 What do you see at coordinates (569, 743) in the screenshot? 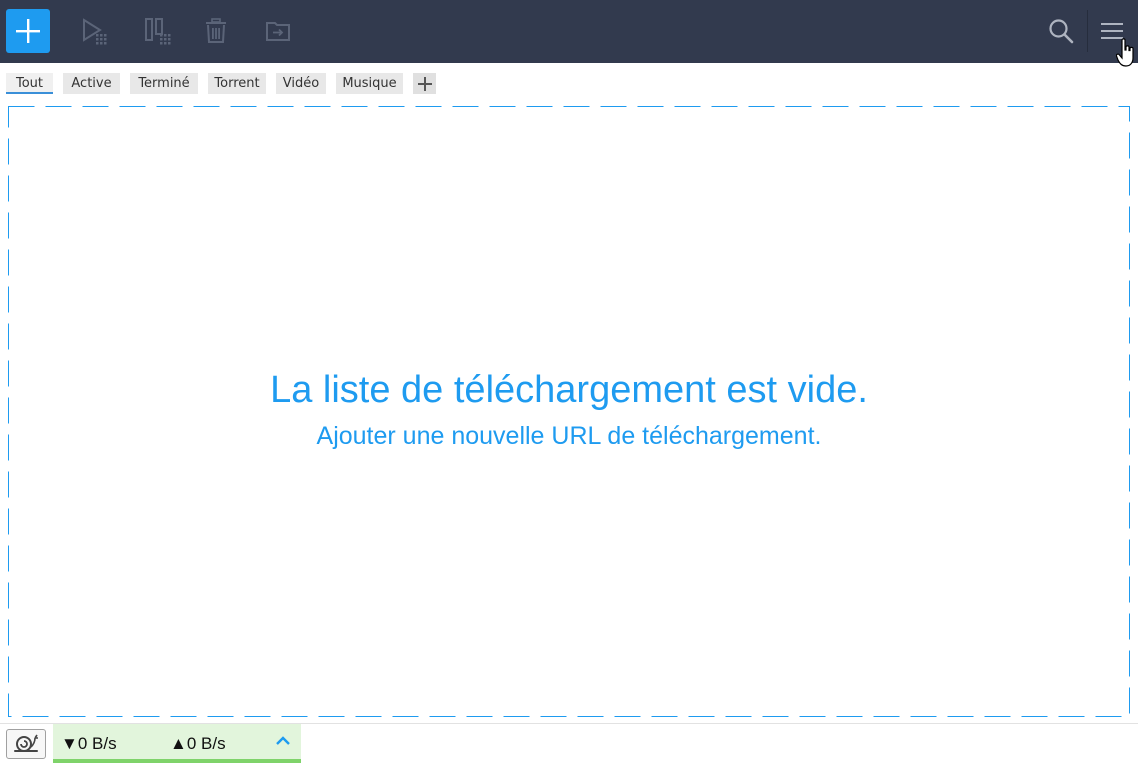
I see `status-bar: ▼0 B/s ▲0 B/s` at bounding box center [569, 743].